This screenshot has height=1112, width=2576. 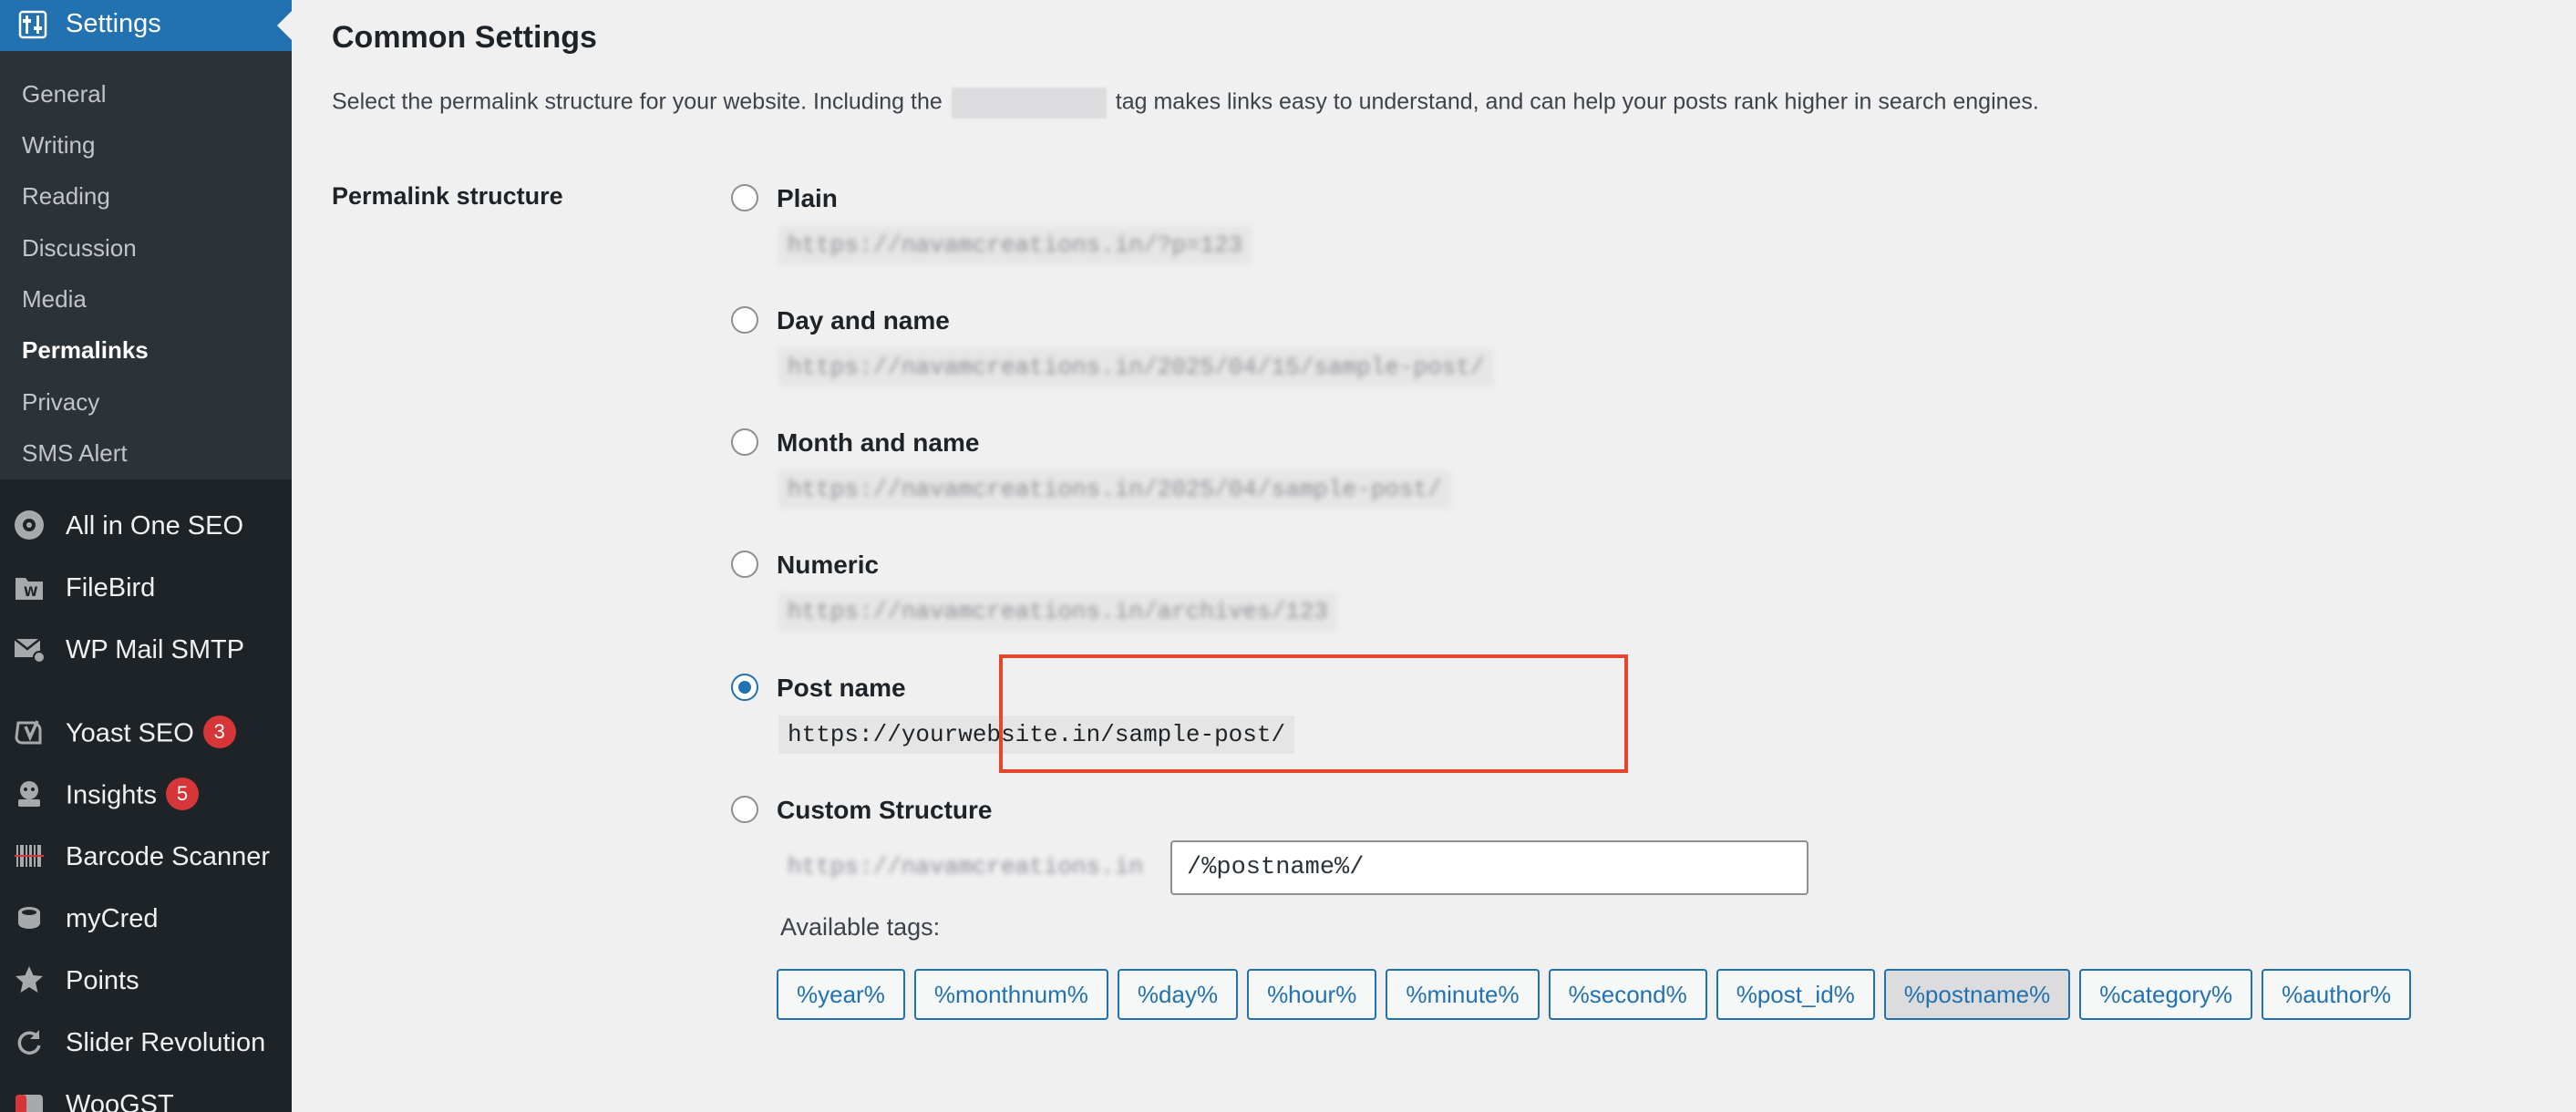 What do you see at coordinates (85, 350) in the screenshot?
I see `submenu-permalinks: Permalinks` at bounding box center [85, 350].